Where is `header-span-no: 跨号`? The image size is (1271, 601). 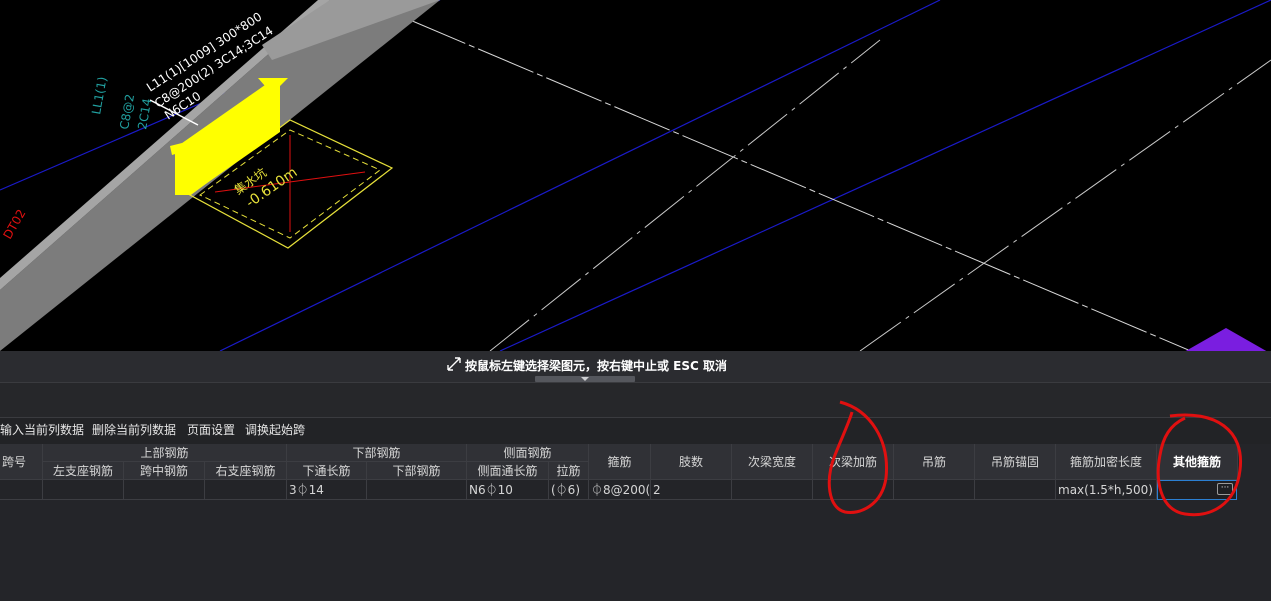
header-span-no: 跨号 is located at coordinates (21, 462).